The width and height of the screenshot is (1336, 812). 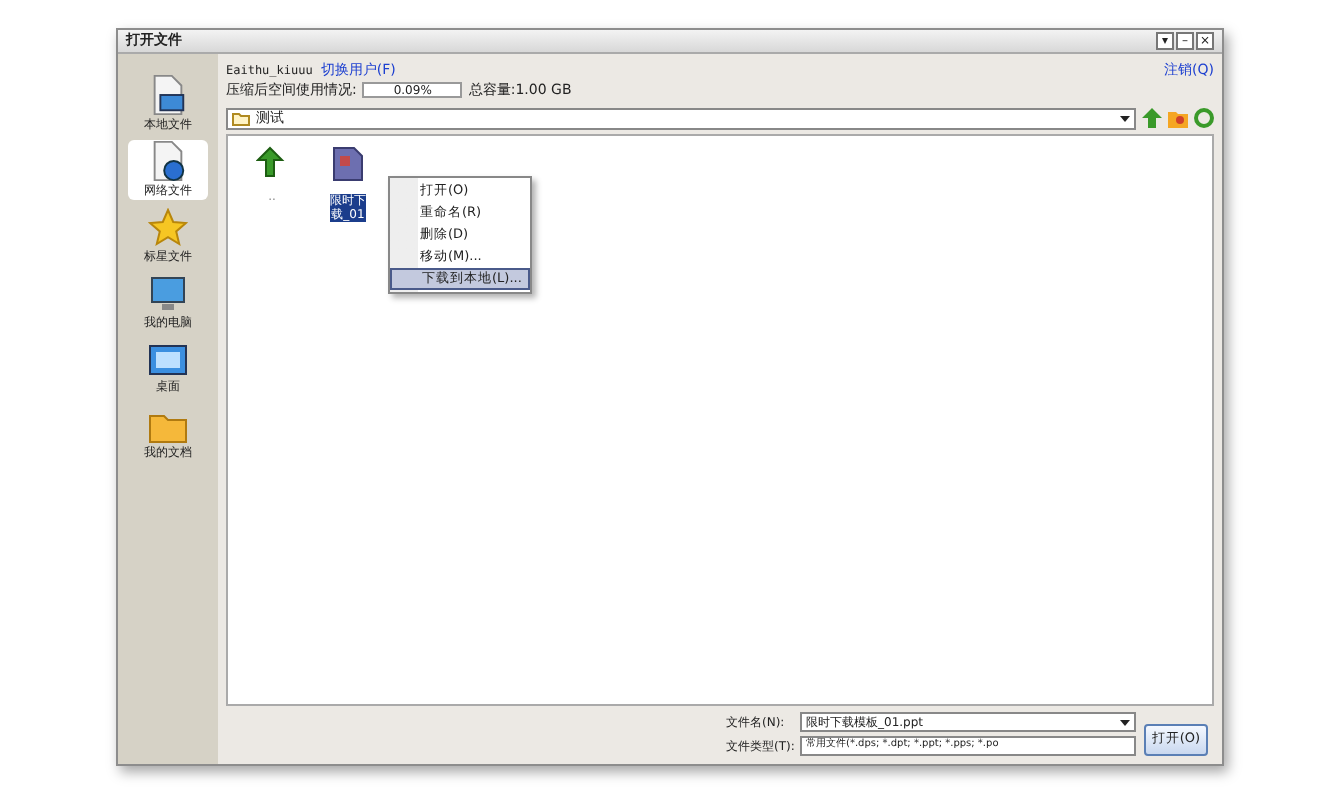 What do you see at coordinates (1204, 118) in the screenshot?
I see `refresh-icon` at bounding box center [1204, 118].